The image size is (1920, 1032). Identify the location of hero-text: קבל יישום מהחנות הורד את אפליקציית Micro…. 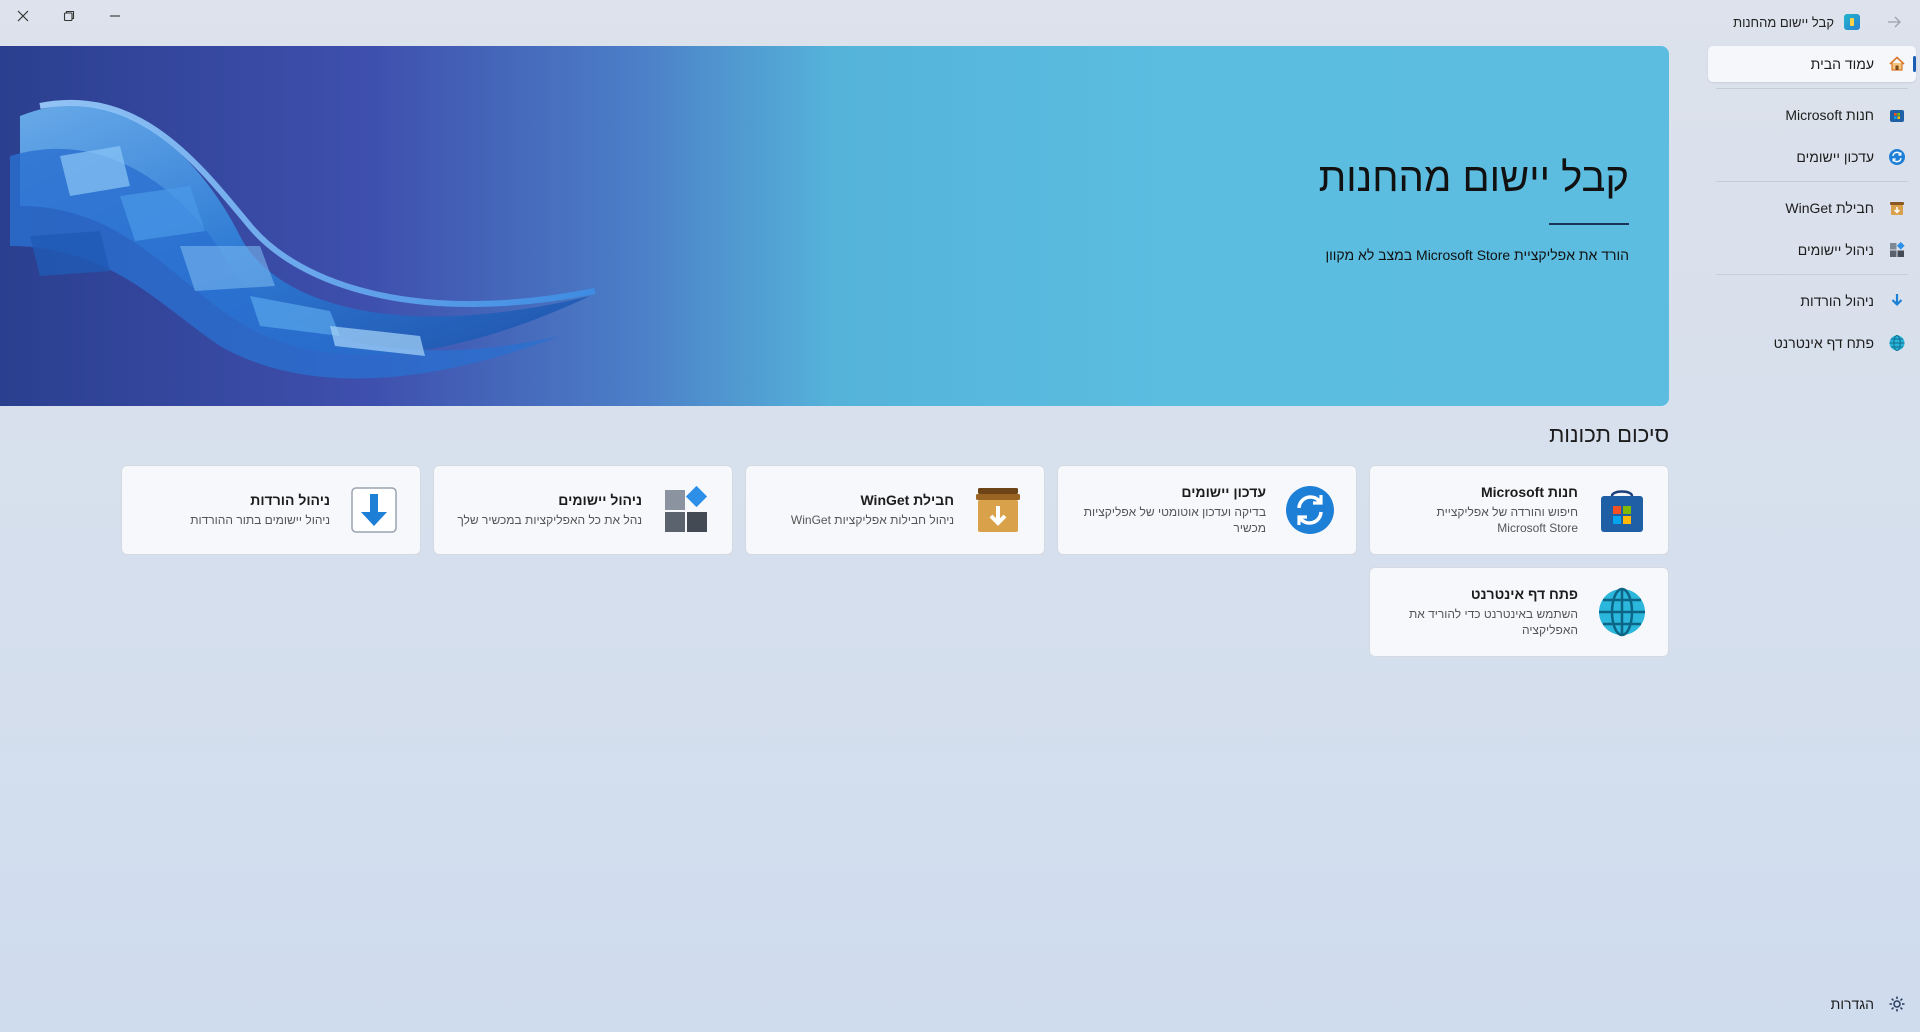
(1474, 209).